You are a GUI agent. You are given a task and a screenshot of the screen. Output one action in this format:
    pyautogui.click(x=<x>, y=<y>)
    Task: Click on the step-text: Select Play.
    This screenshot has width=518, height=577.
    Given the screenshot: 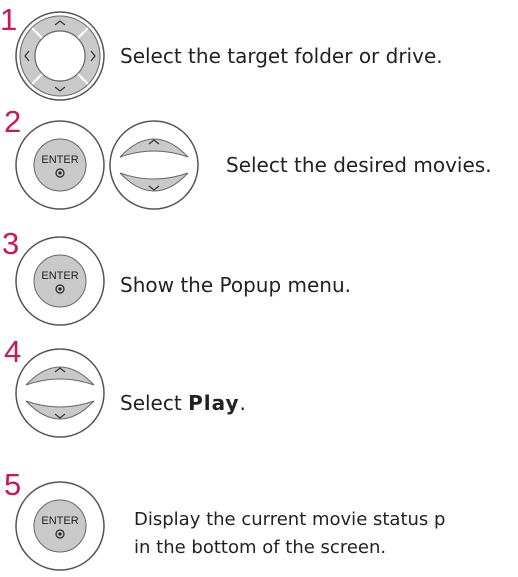 What is the action you would take?
    pyautogui.click(x=183, y=403)
    